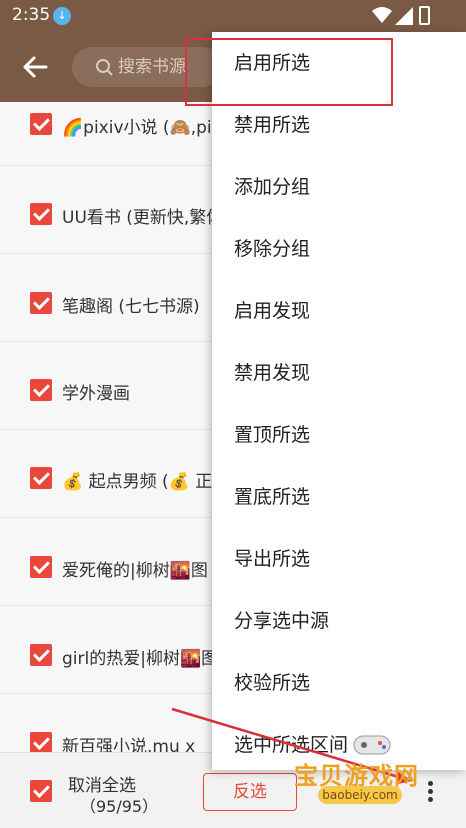 This screenshot has height=828, width=466. Describe the element at coordinates (360, 795) in the screenshot. I see `watermark-url: baobeiy.com` at that location.